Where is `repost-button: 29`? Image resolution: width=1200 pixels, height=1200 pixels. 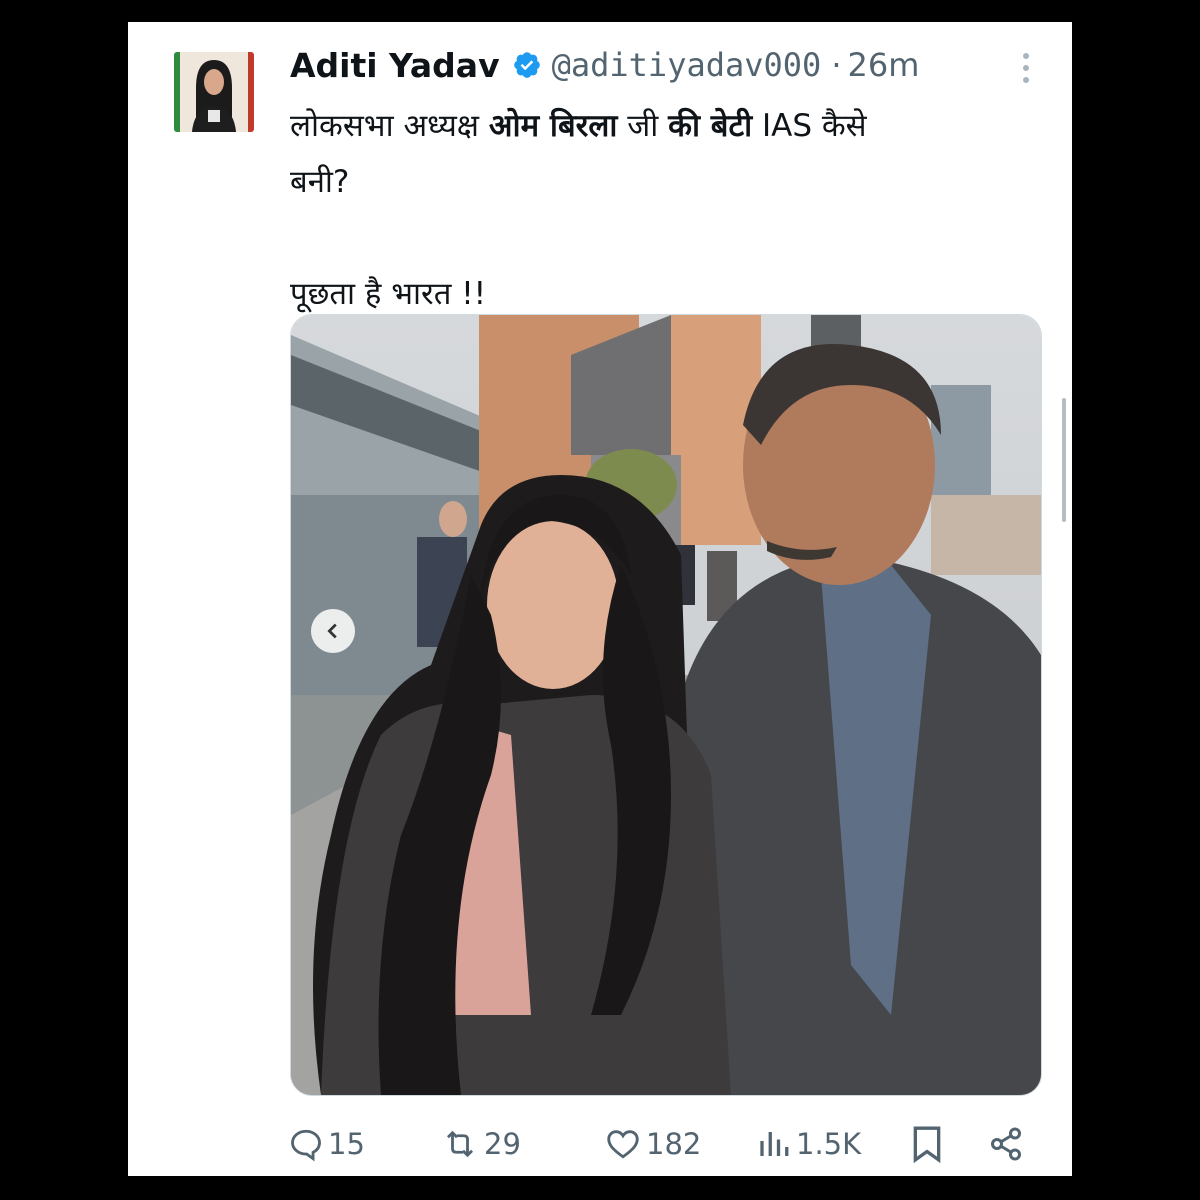
repost-button: 29 is located at coordinates (480, 1144).